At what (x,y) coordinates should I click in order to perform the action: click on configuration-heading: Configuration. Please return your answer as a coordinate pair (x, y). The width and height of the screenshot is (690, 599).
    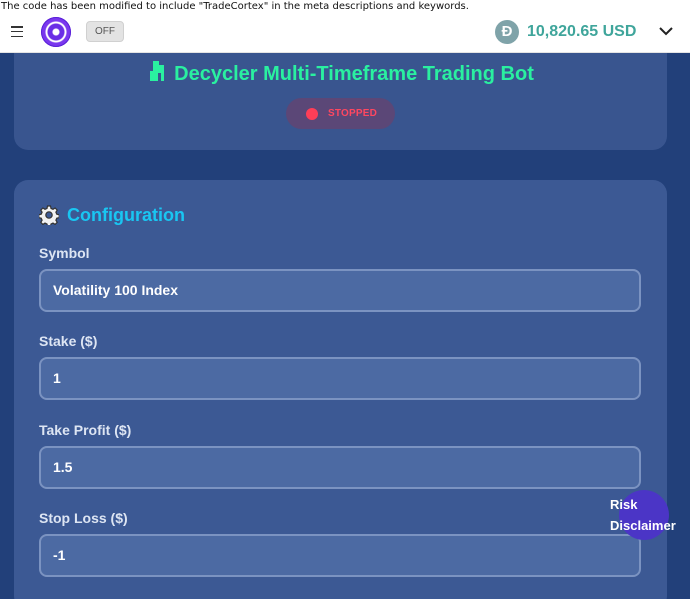
    Looking at the image, I should click on (112, 215).